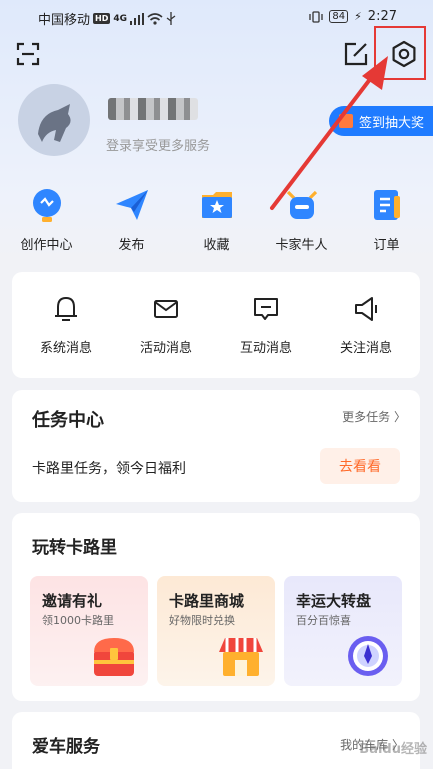  What do you see at coordinates (74, 548) in the screenshot?
I see `play-section-title: 玩转卡路里` at bounding box center [74, 548].